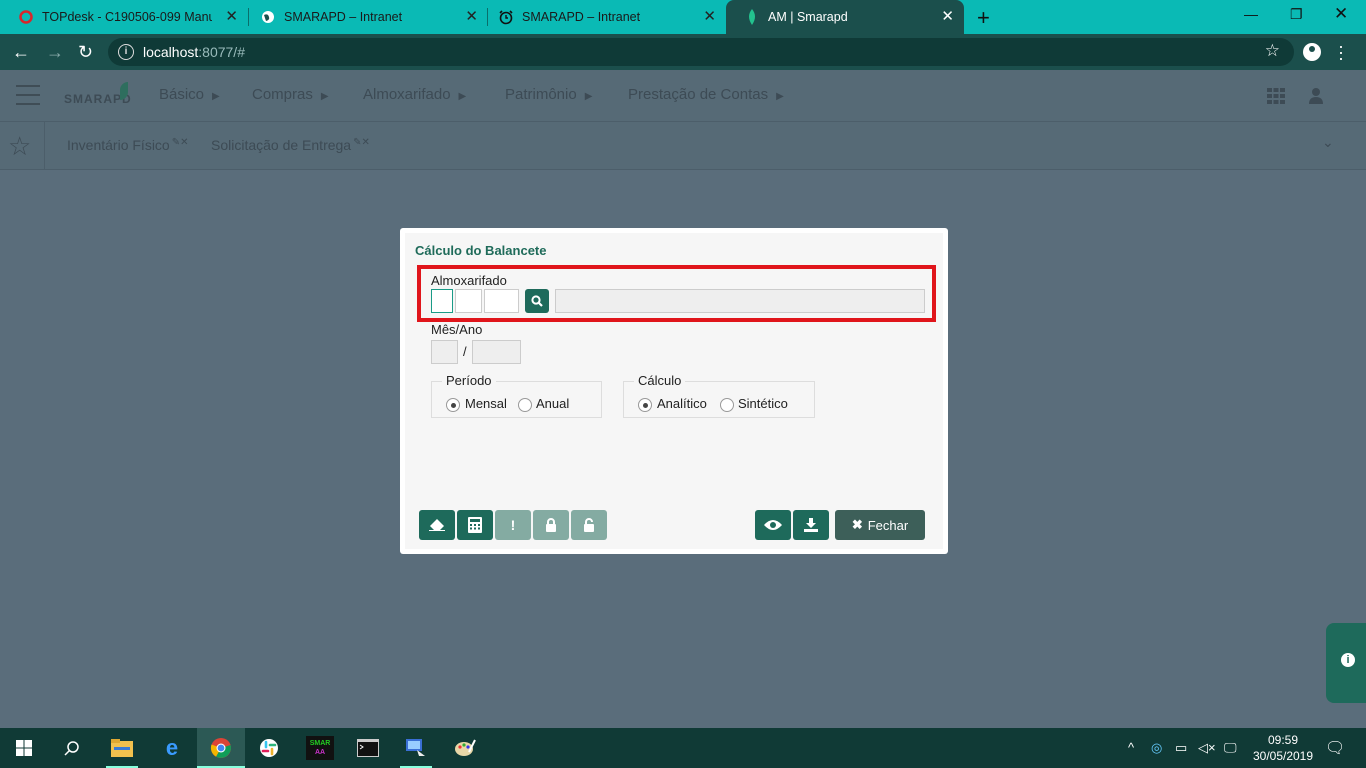 The image size is (1366, 768). I want to click on info-icon: i, so click(1348, 660).